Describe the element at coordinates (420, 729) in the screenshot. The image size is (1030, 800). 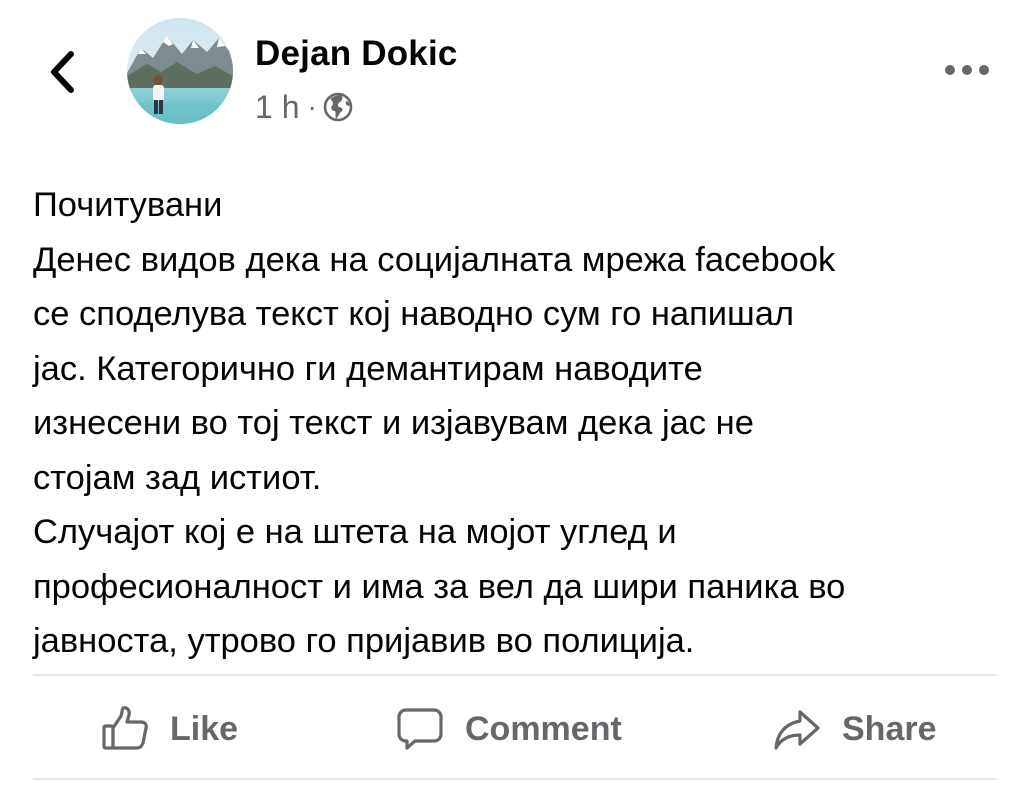
I see `comment-bubble-icon` at that location.